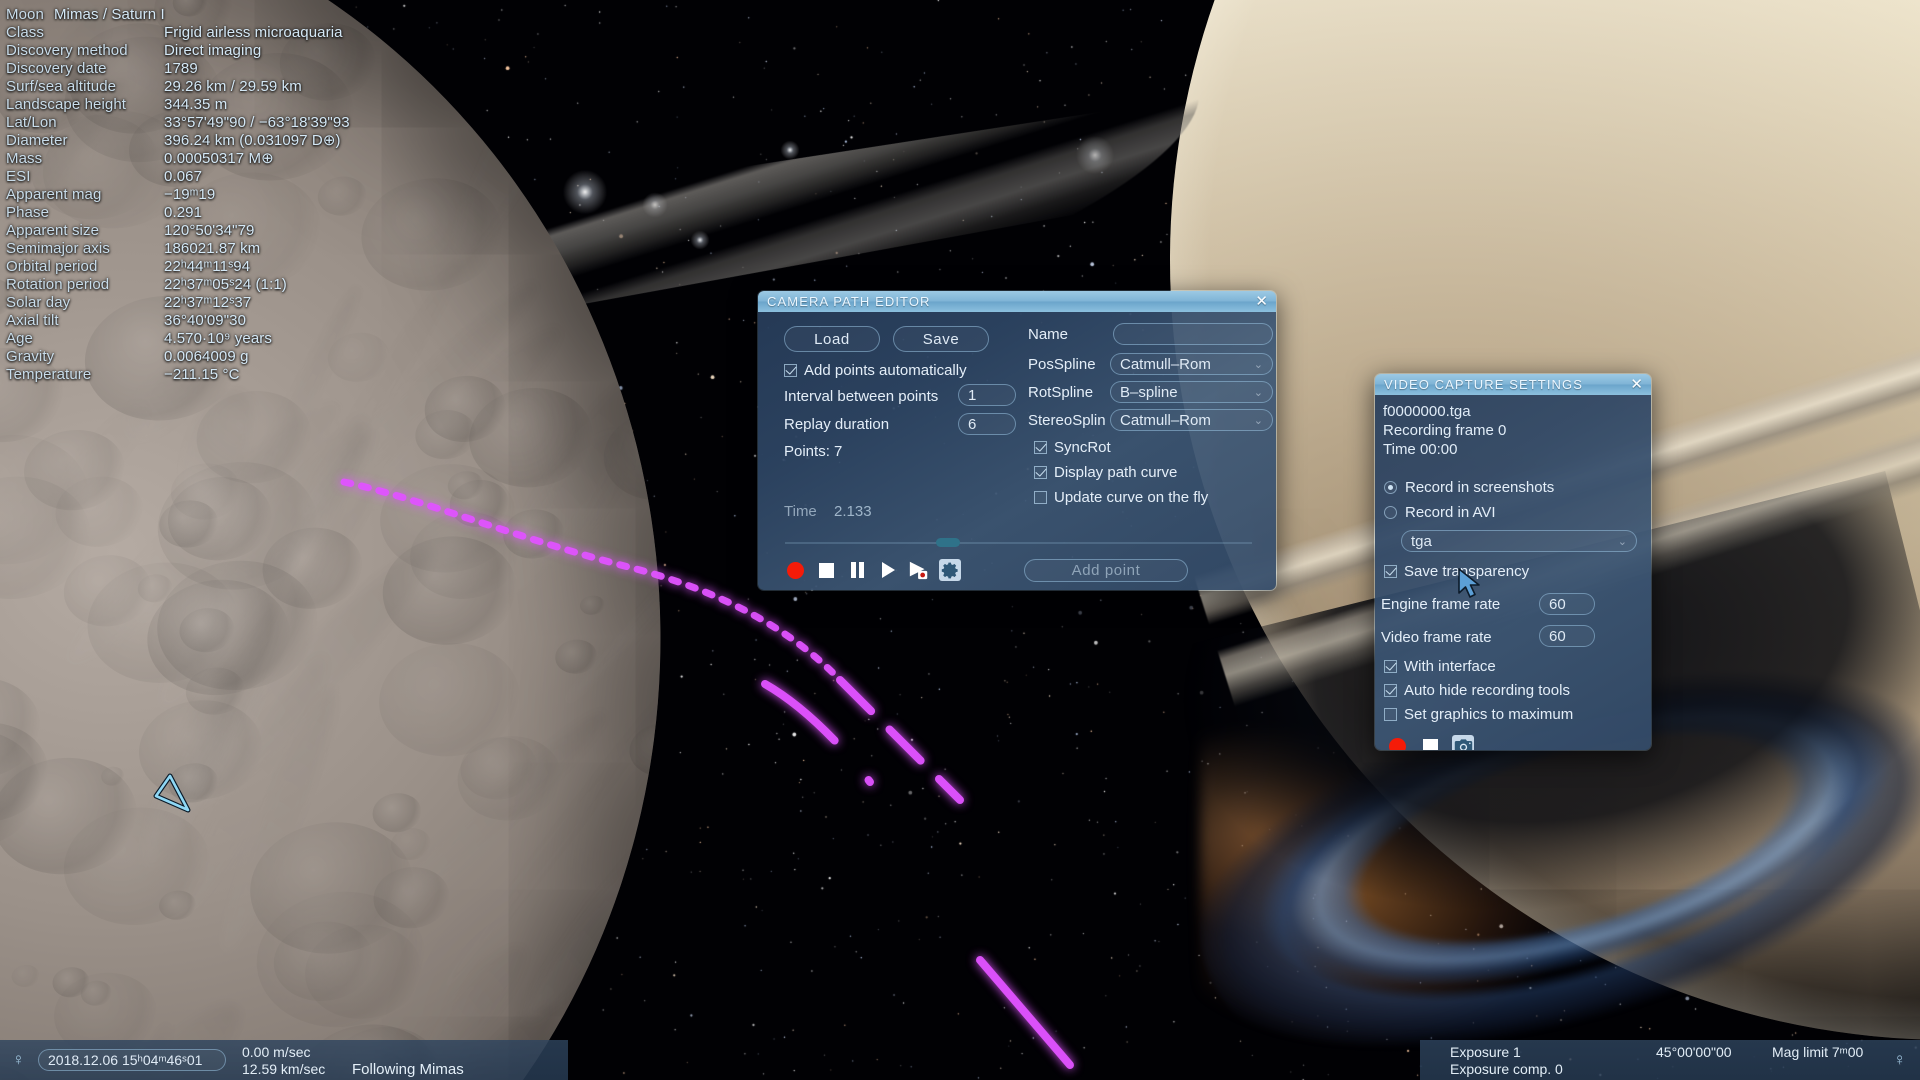 This screenshot has height=1080, width=1920. Describe the element at coordinates (837, 424) in the screenshot. I see `replay-duration-label: Replay duration` at that location.